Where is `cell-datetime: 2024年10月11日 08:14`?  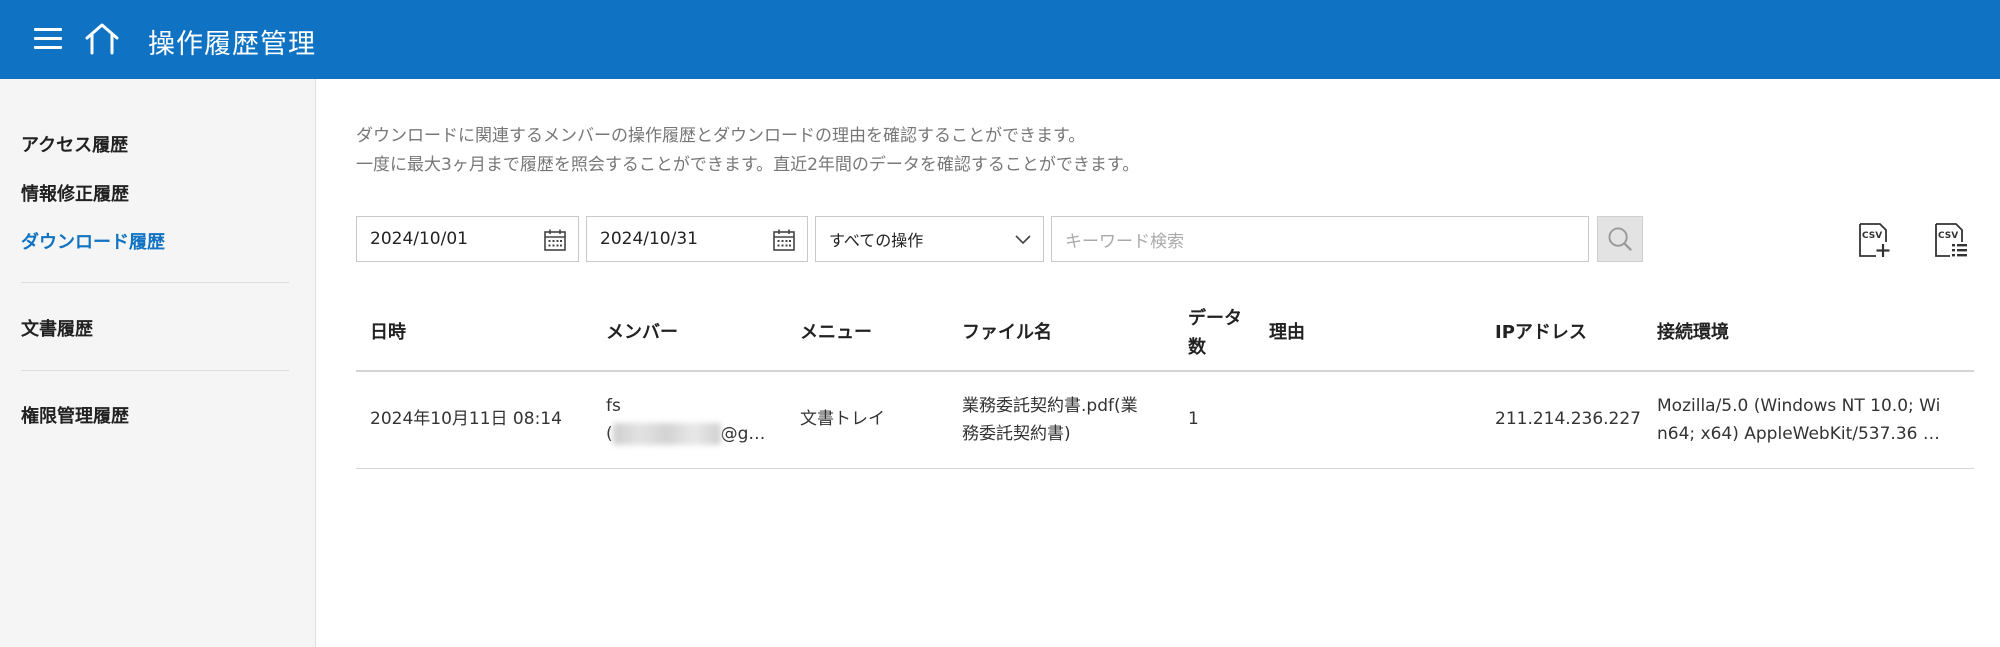
cell-datetime: 2024年10月11日 08:14 is located at coordinates (466, 419).